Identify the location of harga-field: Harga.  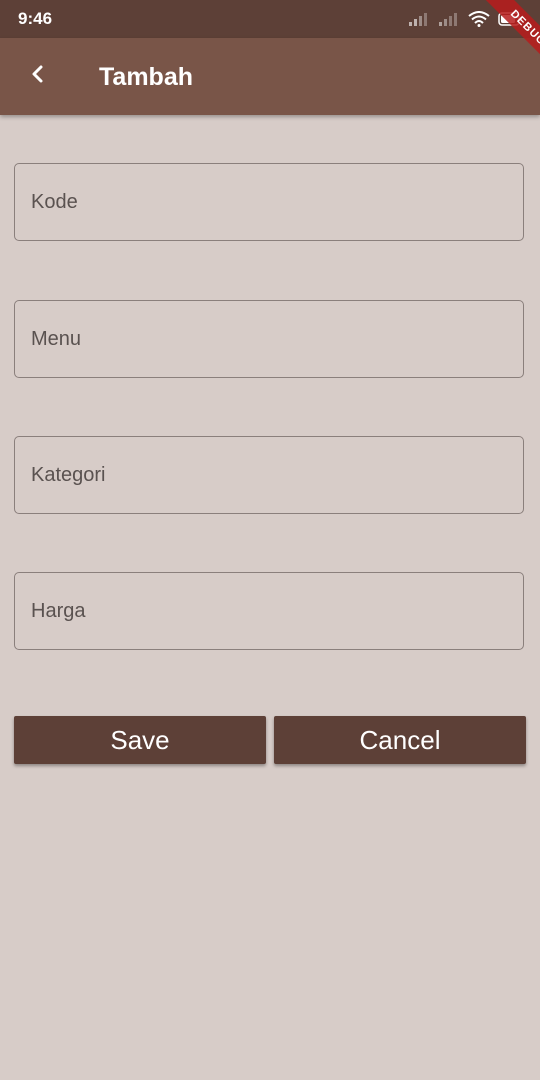
(269, 611).